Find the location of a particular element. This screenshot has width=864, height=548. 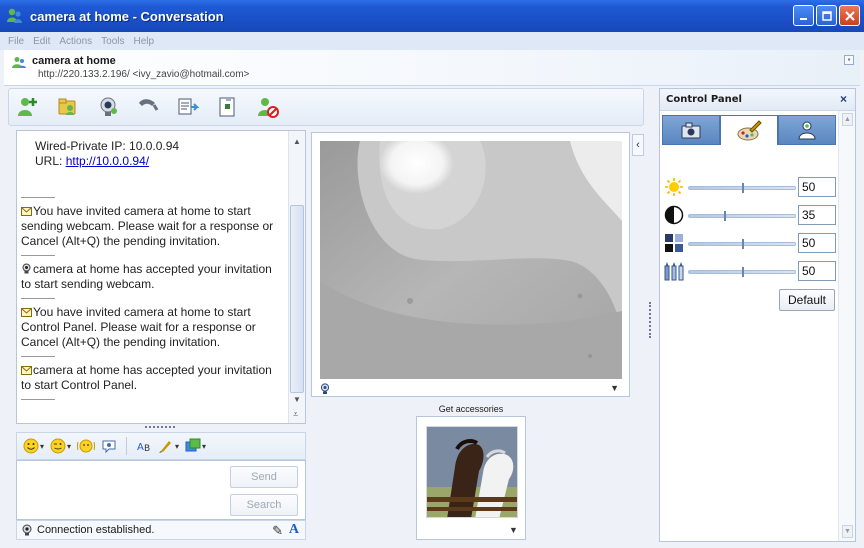

scrollbar-thumb is located at coordinates (297, 299).